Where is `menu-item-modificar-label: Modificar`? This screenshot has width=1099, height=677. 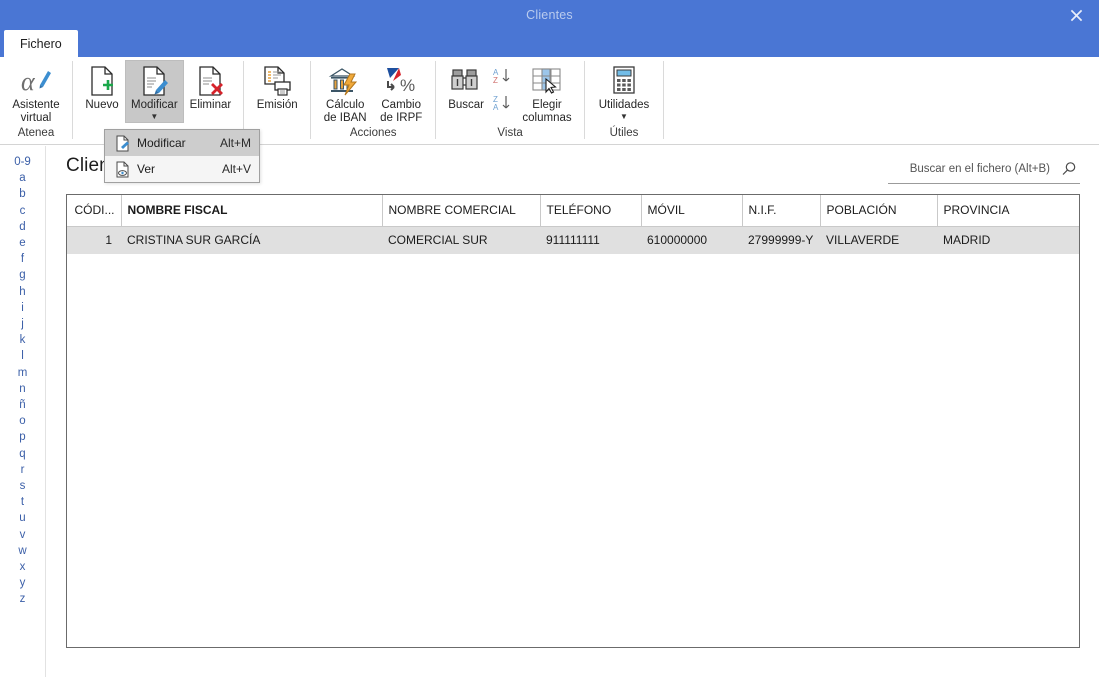 menu-item-modificar-label: Modificar is located at coordinates (161, 143).